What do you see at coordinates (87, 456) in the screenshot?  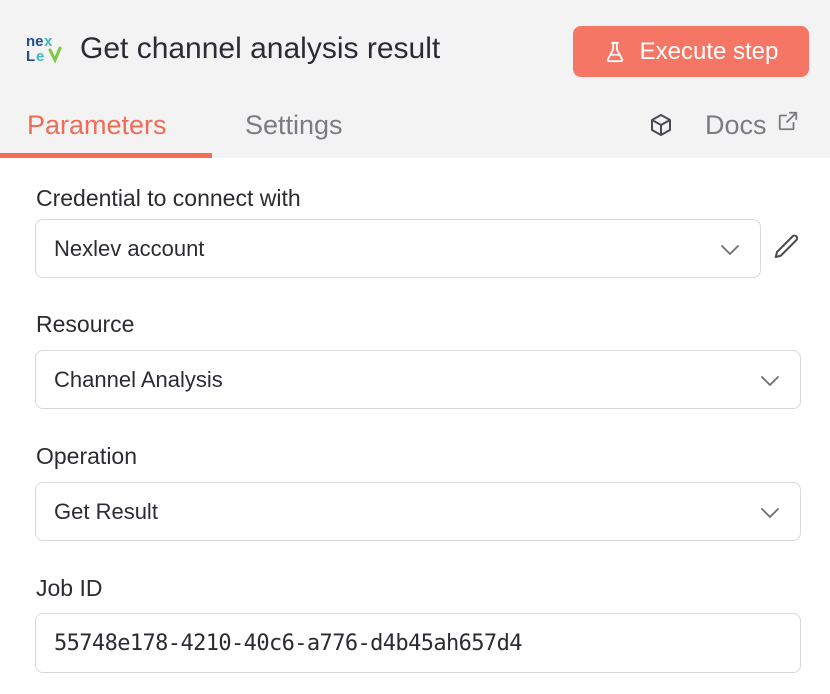 I see `operation-label: Operation` at bounding box center [87, 456].